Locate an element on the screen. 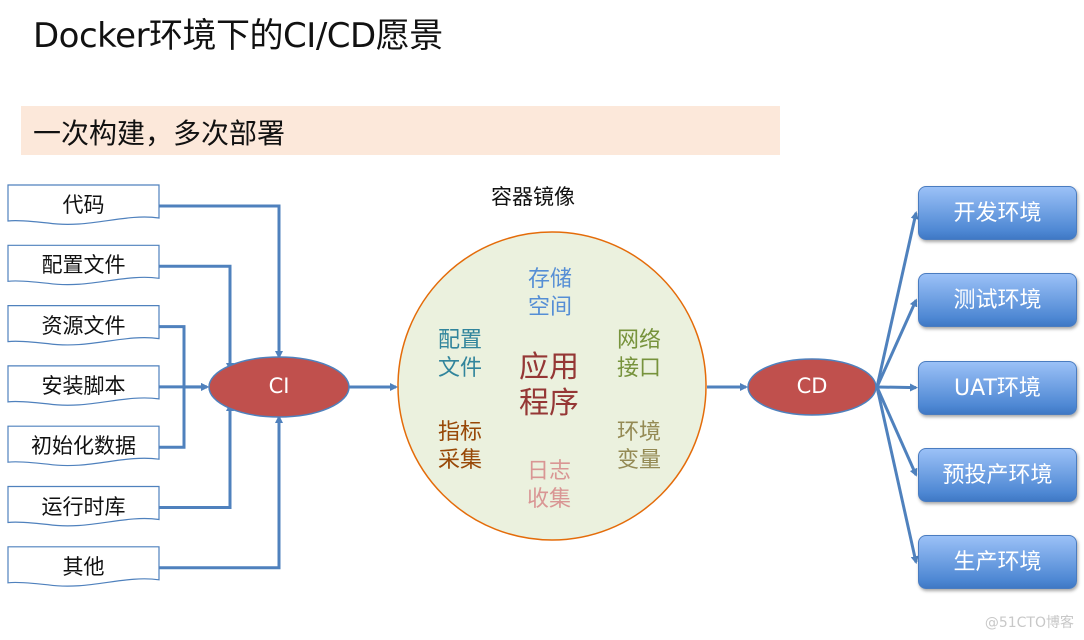 The height and width of the screenshot is (640, 1084). image-item-line: 接口 is located at coordinates (639, 368).